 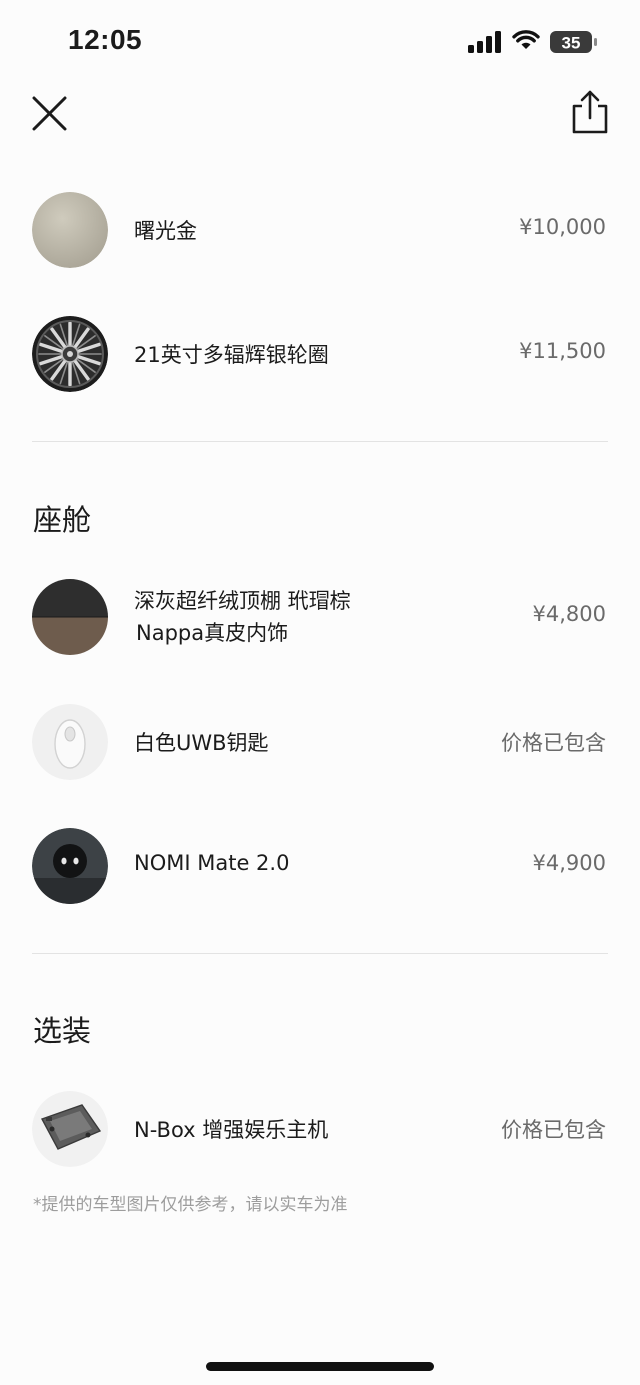 I want to click on list-item: 曙光金 ¥10,000, so click(x=320, y=230).